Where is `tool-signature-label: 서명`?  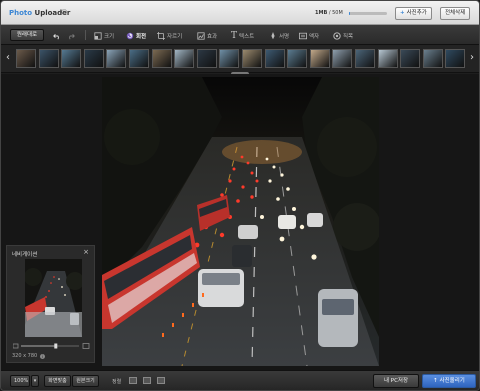 tool-signature-label: 서명 is located at coordinates (284, 36).